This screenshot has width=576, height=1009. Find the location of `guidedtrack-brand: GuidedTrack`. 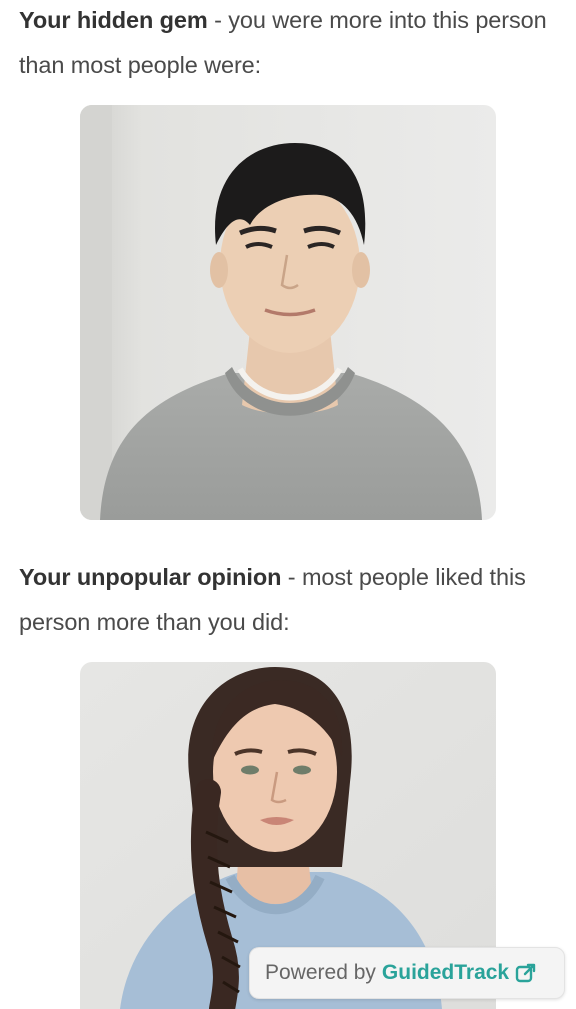

guidedtrack-brand: GuidedTrack is located at coordinates (445, 972).